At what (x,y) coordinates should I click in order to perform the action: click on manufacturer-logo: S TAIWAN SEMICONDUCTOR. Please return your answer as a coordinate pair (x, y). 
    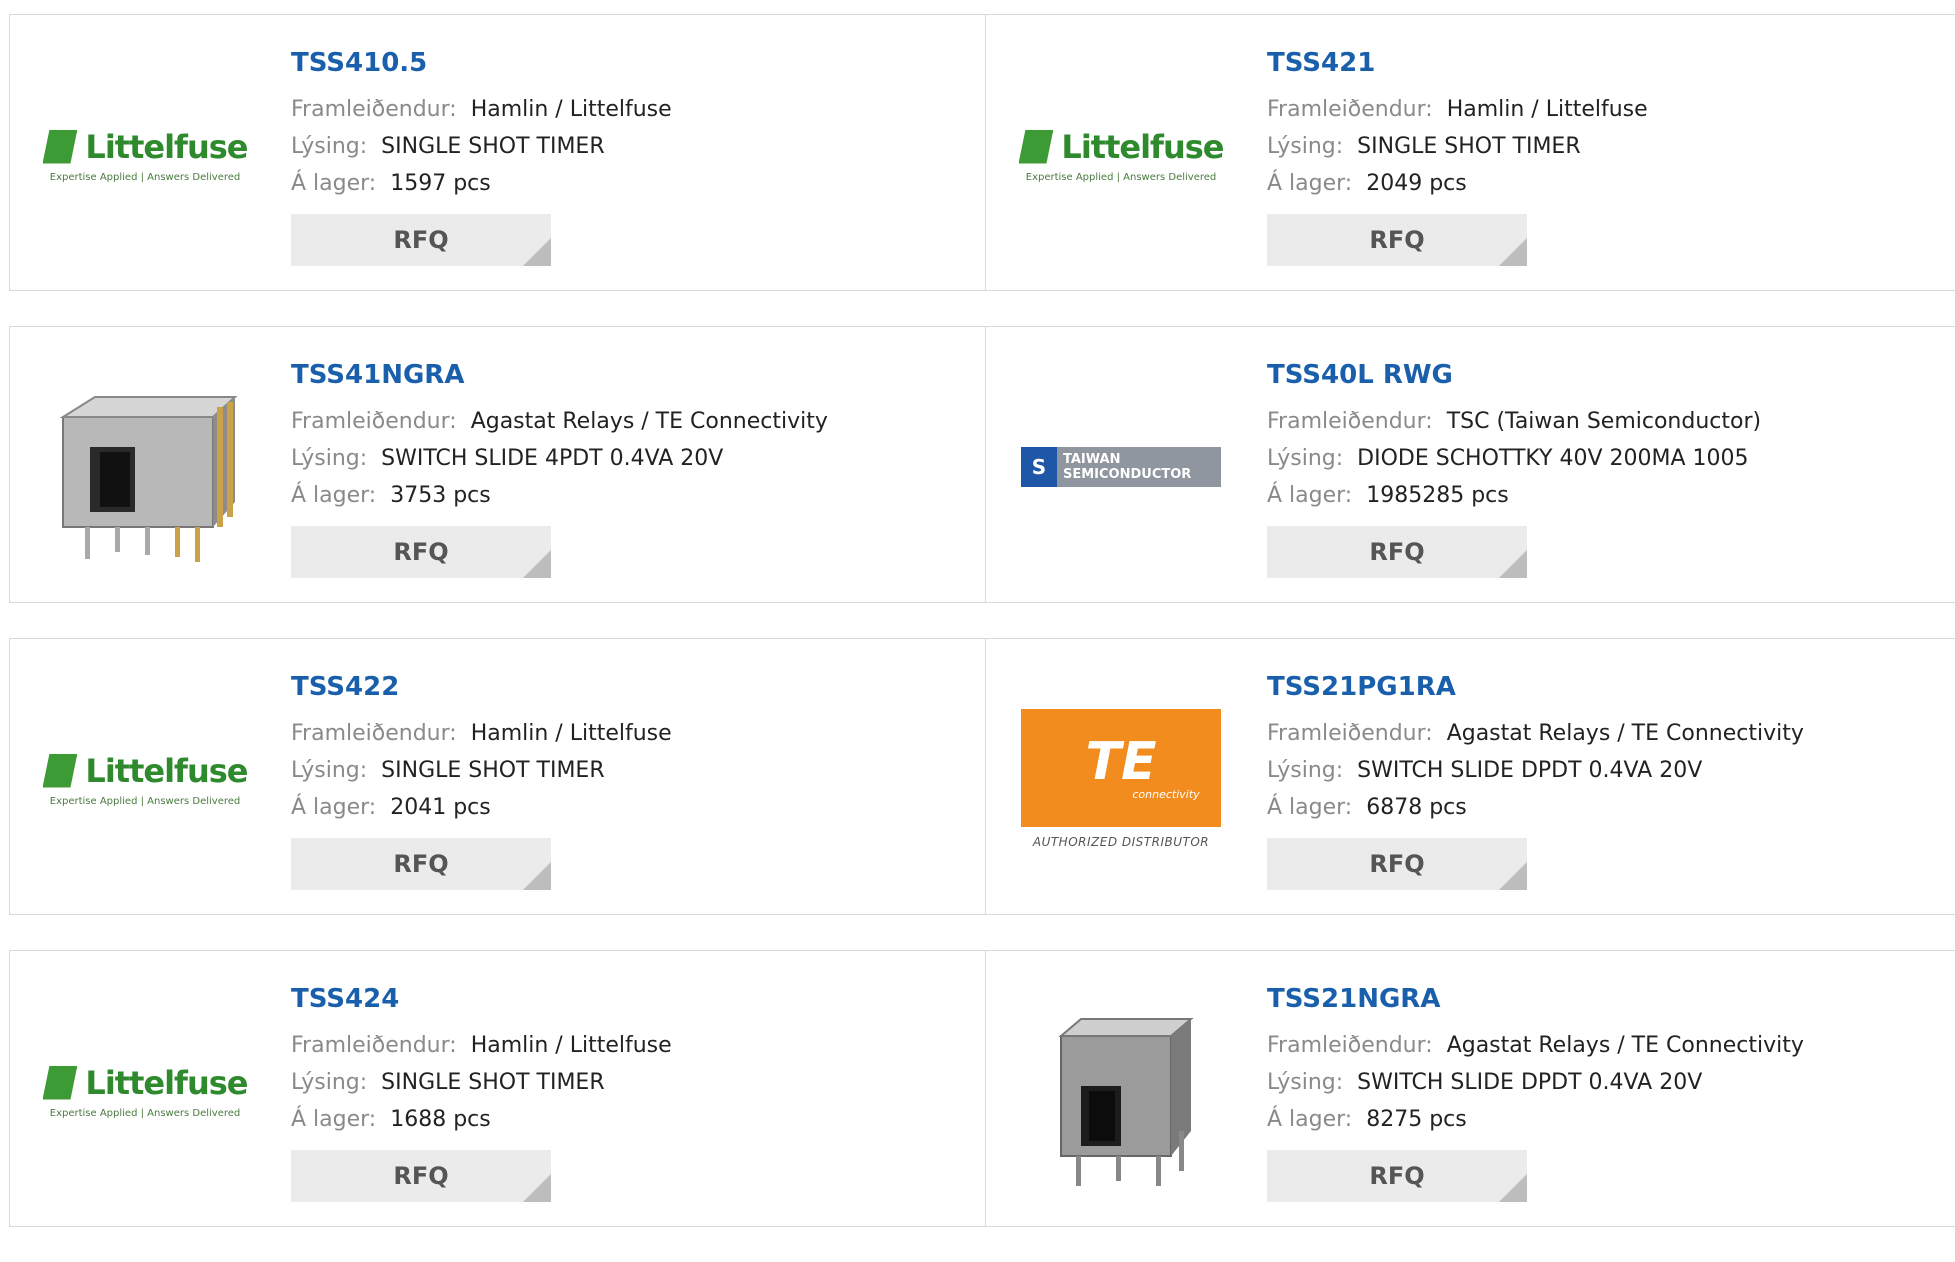
    Looking at the image, I should click on (1121, 467).